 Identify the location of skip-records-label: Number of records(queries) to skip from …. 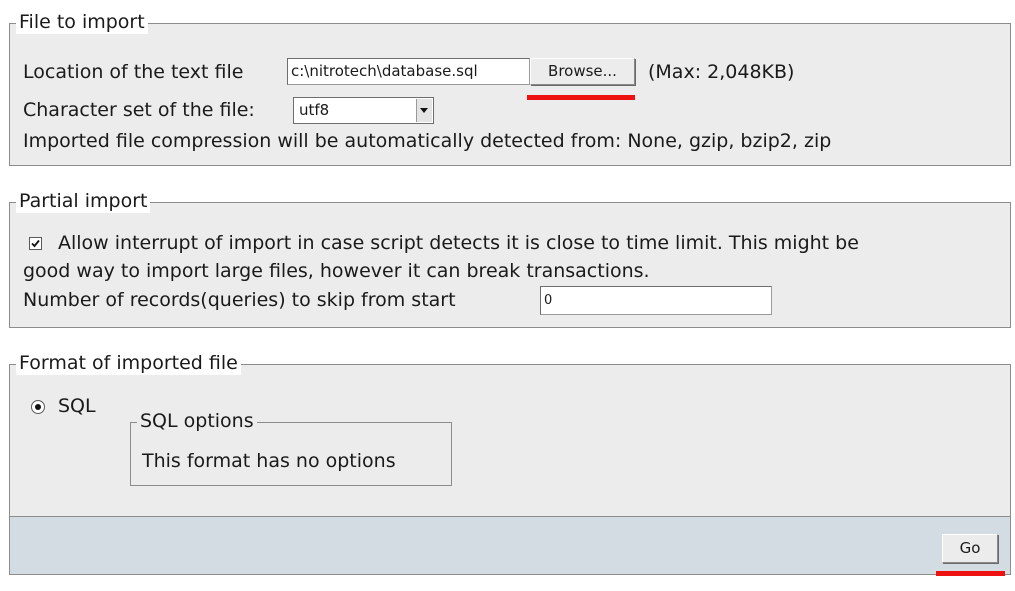
(239, 300).